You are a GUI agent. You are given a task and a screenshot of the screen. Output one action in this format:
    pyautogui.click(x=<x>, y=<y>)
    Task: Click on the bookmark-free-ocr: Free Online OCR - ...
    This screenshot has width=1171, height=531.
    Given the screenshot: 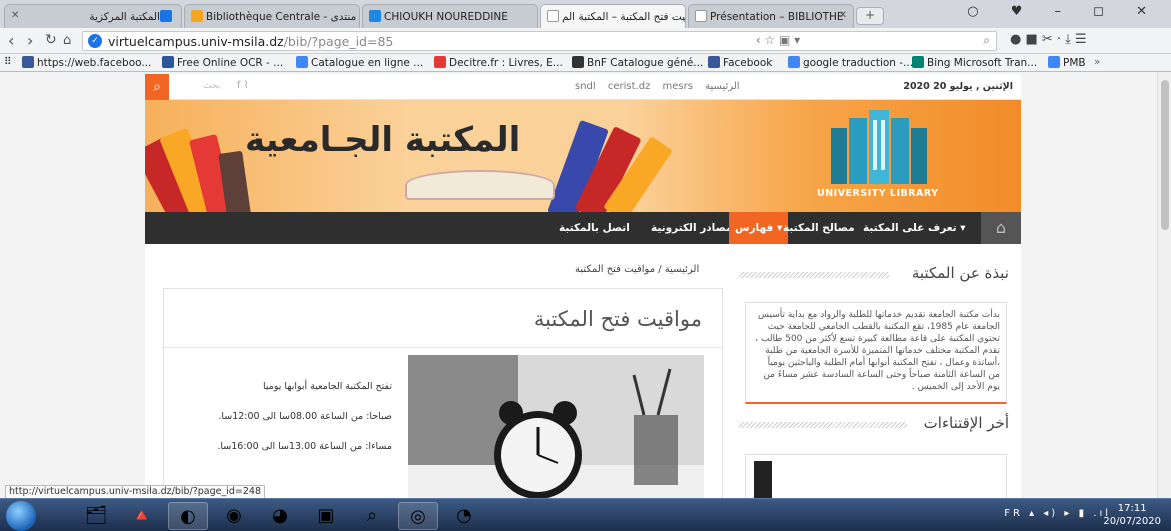 What is the action you would take?
    pyautogui.click(x=222, y=62)
    